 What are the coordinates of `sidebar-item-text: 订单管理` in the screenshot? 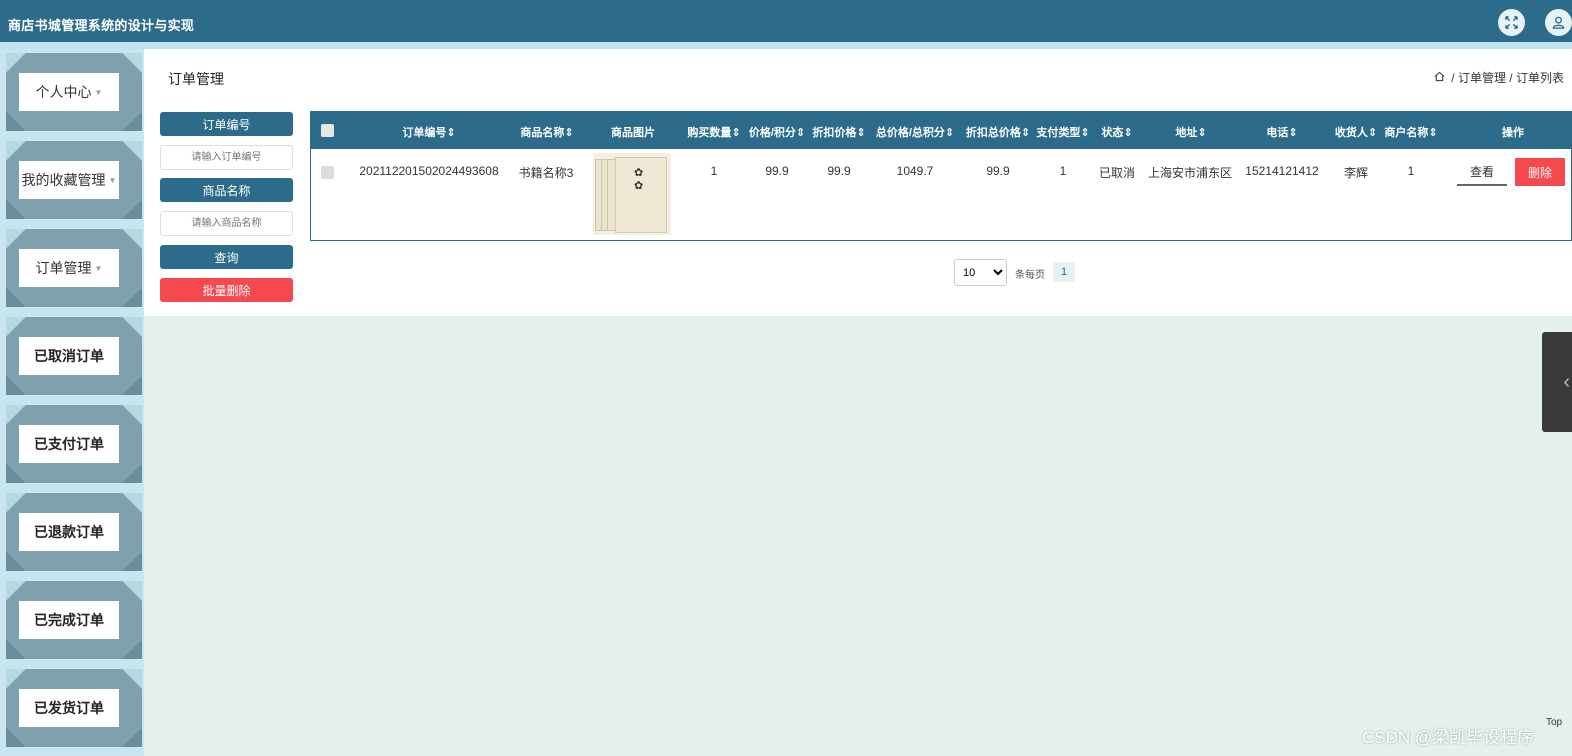 It's located at (63, 268).